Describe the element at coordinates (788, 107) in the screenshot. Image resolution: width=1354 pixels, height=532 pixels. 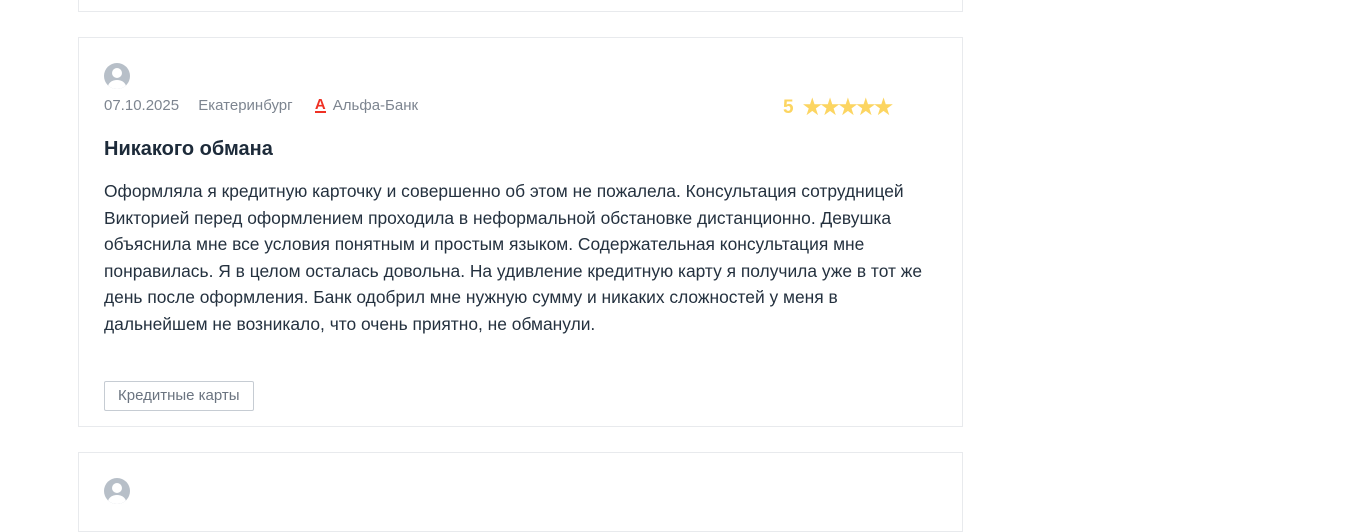
I see `rating-value: 5` at that location.